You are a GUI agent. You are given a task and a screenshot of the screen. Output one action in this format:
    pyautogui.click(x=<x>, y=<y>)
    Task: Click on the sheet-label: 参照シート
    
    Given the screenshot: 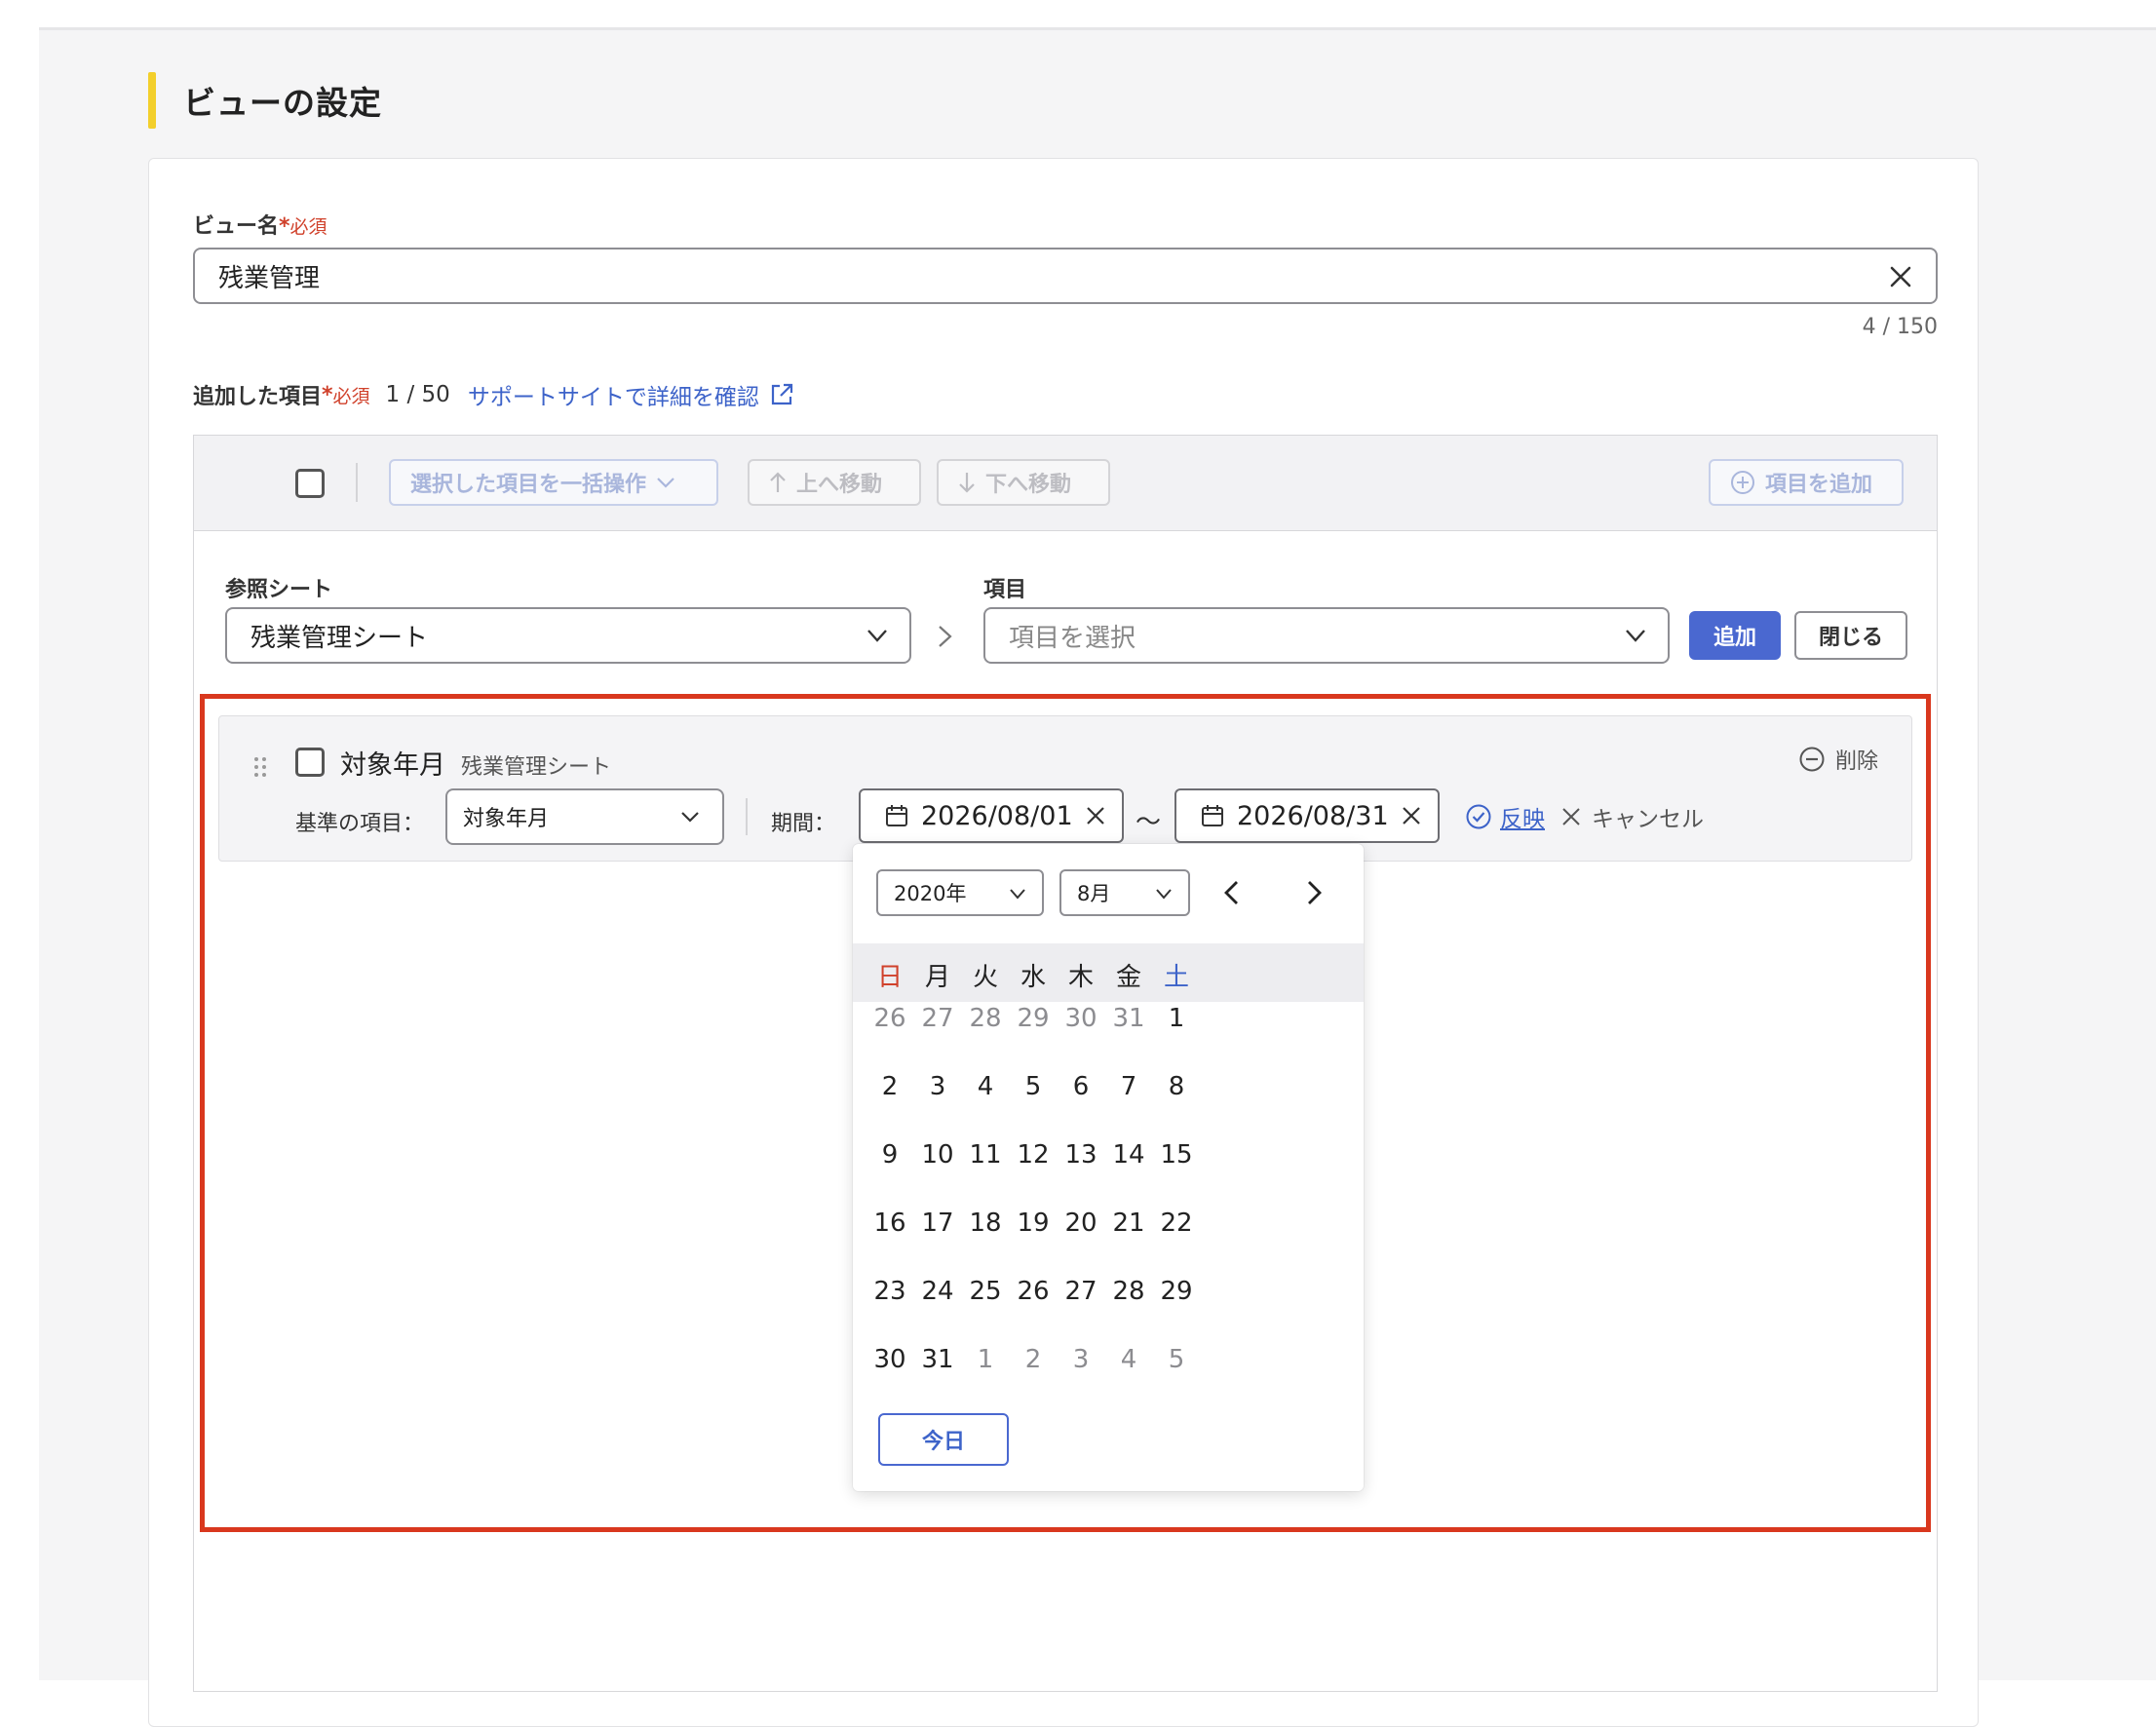 What is the action you would take?
    pyautogui.click(x=279, y=590)
    